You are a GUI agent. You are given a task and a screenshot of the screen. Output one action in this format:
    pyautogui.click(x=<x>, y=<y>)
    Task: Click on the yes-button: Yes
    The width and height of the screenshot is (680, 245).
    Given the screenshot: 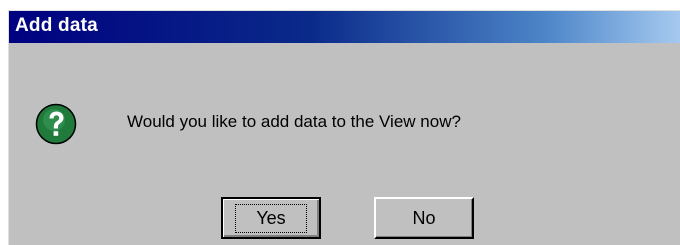 What is the action you would take?
    pyautogui.click(x=271, y=218)
    